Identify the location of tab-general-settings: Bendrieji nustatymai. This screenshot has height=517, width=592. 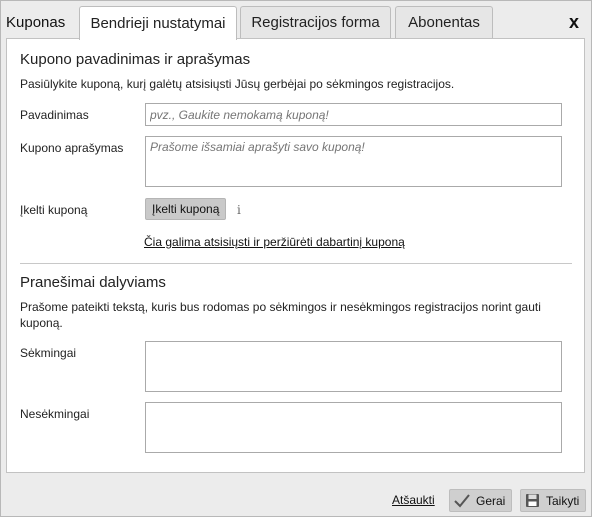
(158, 23).